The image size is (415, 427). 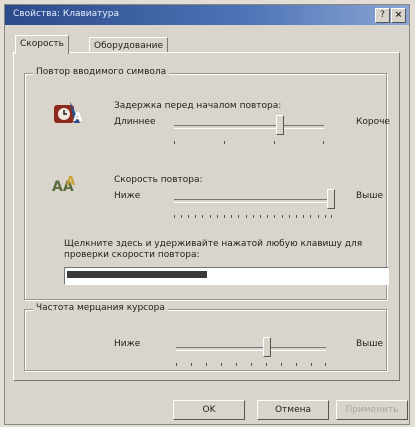 What do you see at coordinates (205, 337) in the screenshot?
I see `cursor-blink-group: Частота мерцания курсора` at bounding box center [205, 337].